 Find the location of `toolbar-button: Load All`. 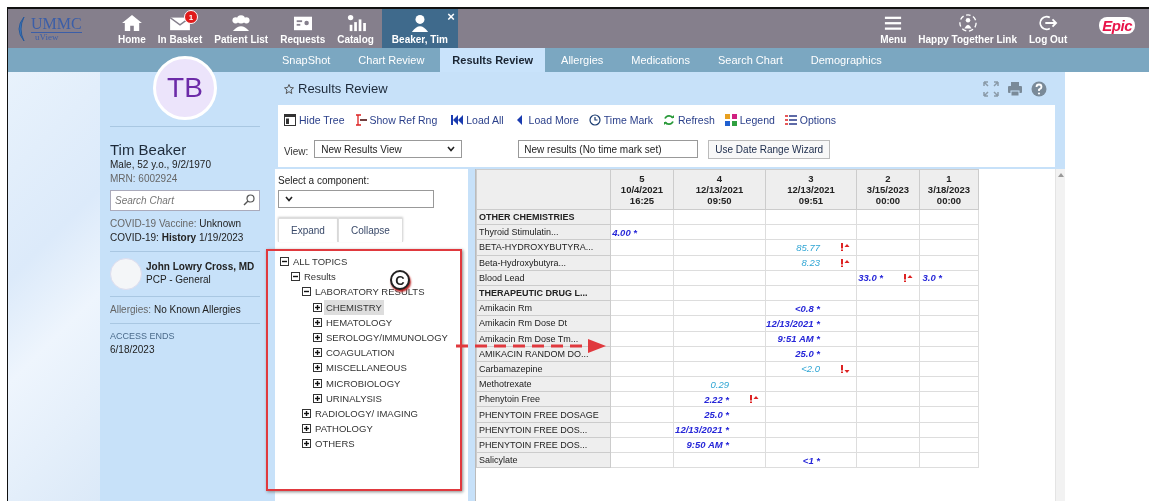

toolbar-button: Load All is located at coordinates (477, 120).